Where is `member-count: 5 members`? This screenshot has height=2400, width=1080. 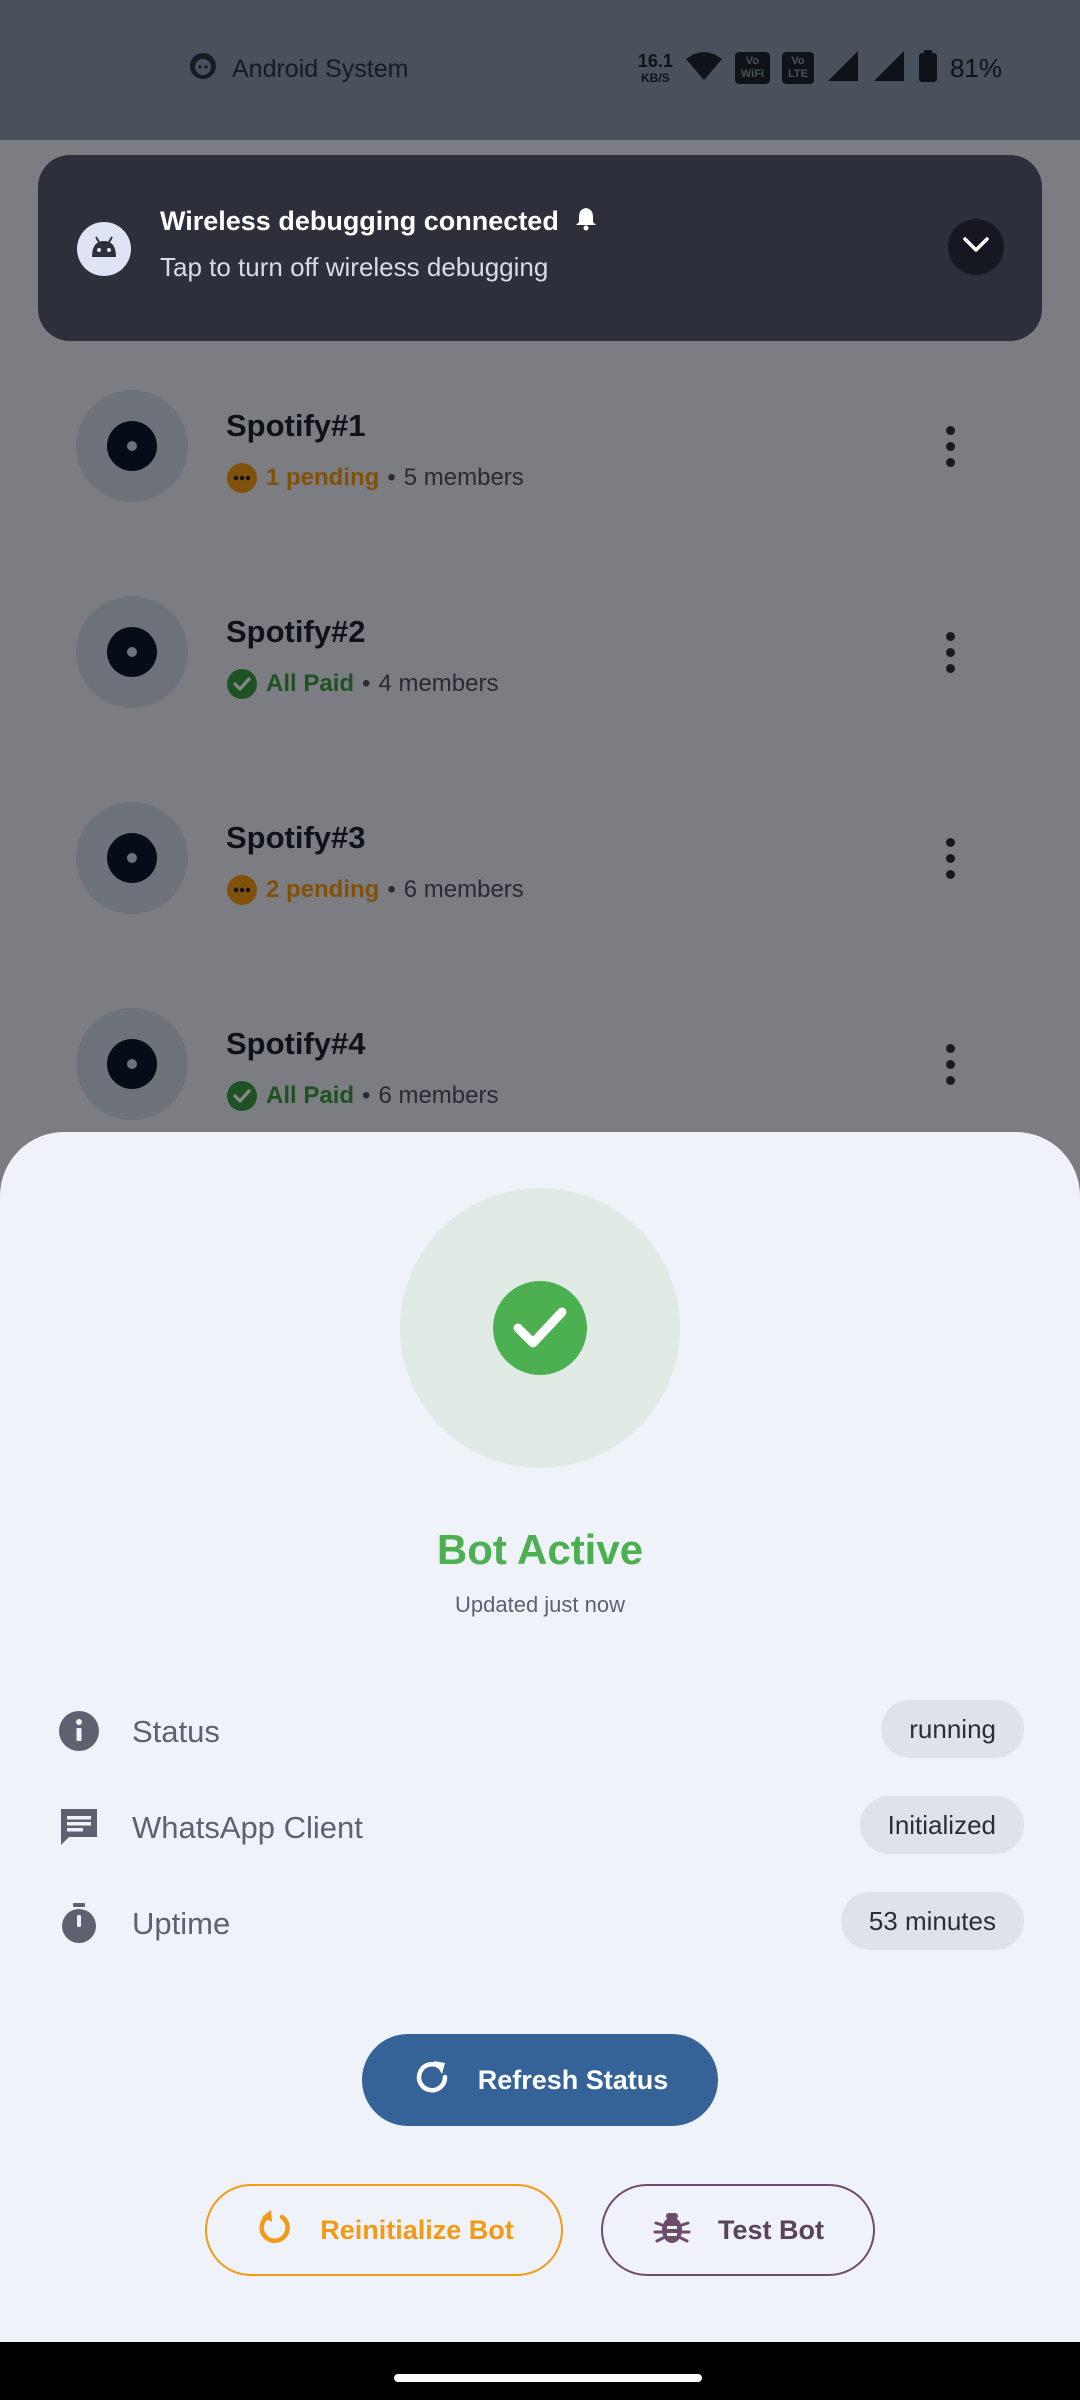
member-count: 5 members is located at coordinates (463, 477).